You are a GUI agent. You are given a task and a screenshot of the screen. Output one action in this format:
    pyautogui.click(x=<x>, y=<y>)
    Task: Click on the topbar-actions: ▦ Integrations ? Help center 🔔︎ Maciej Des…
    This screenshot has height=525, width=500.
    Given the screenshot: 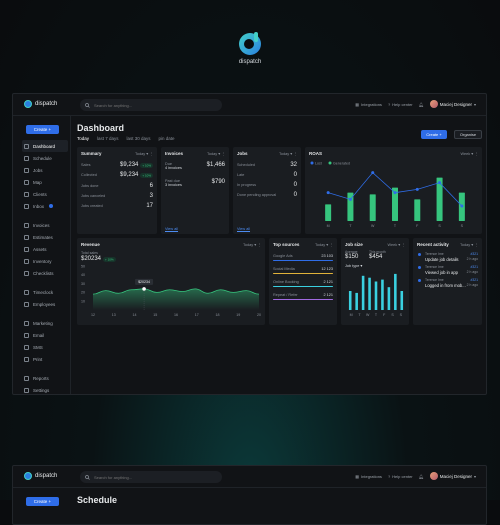 What is the action you would take?
    pyautogui.click(x=415, y=476)
    